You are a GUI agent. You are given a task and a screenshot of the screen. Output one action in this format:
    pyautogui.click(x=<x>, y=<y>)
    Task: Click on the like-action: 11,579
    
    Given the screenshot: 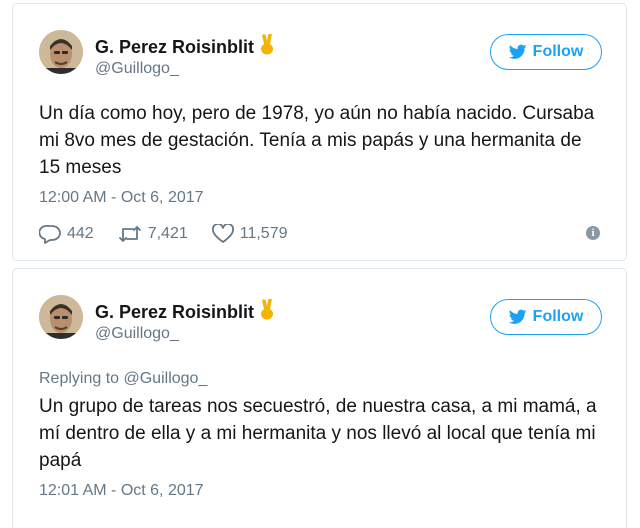 What is the action you would take?
    pyautogui.click(x=249, y=234)
    